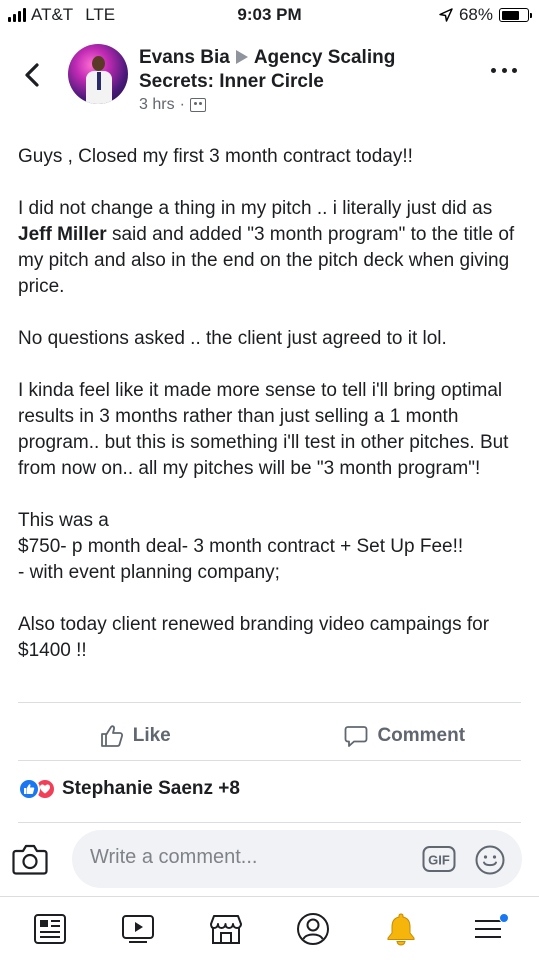 The height and width of the screenshot is (960, 539). What do you see at coordinates (151, 735) in the screenshot?
I see `like-label: Like` at bounding box center [151, 735].